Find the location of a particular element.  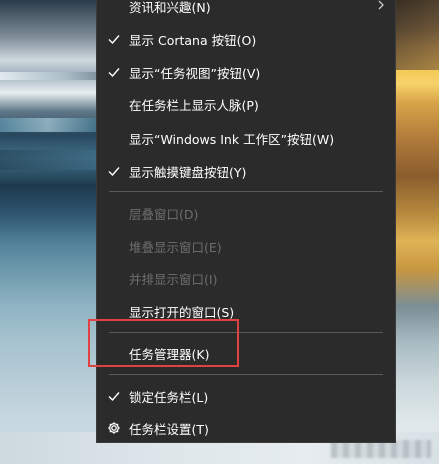

menu-item-show-cortana-button: 显示 Cortana 按钮(O) is located at coordinates (246, 39).